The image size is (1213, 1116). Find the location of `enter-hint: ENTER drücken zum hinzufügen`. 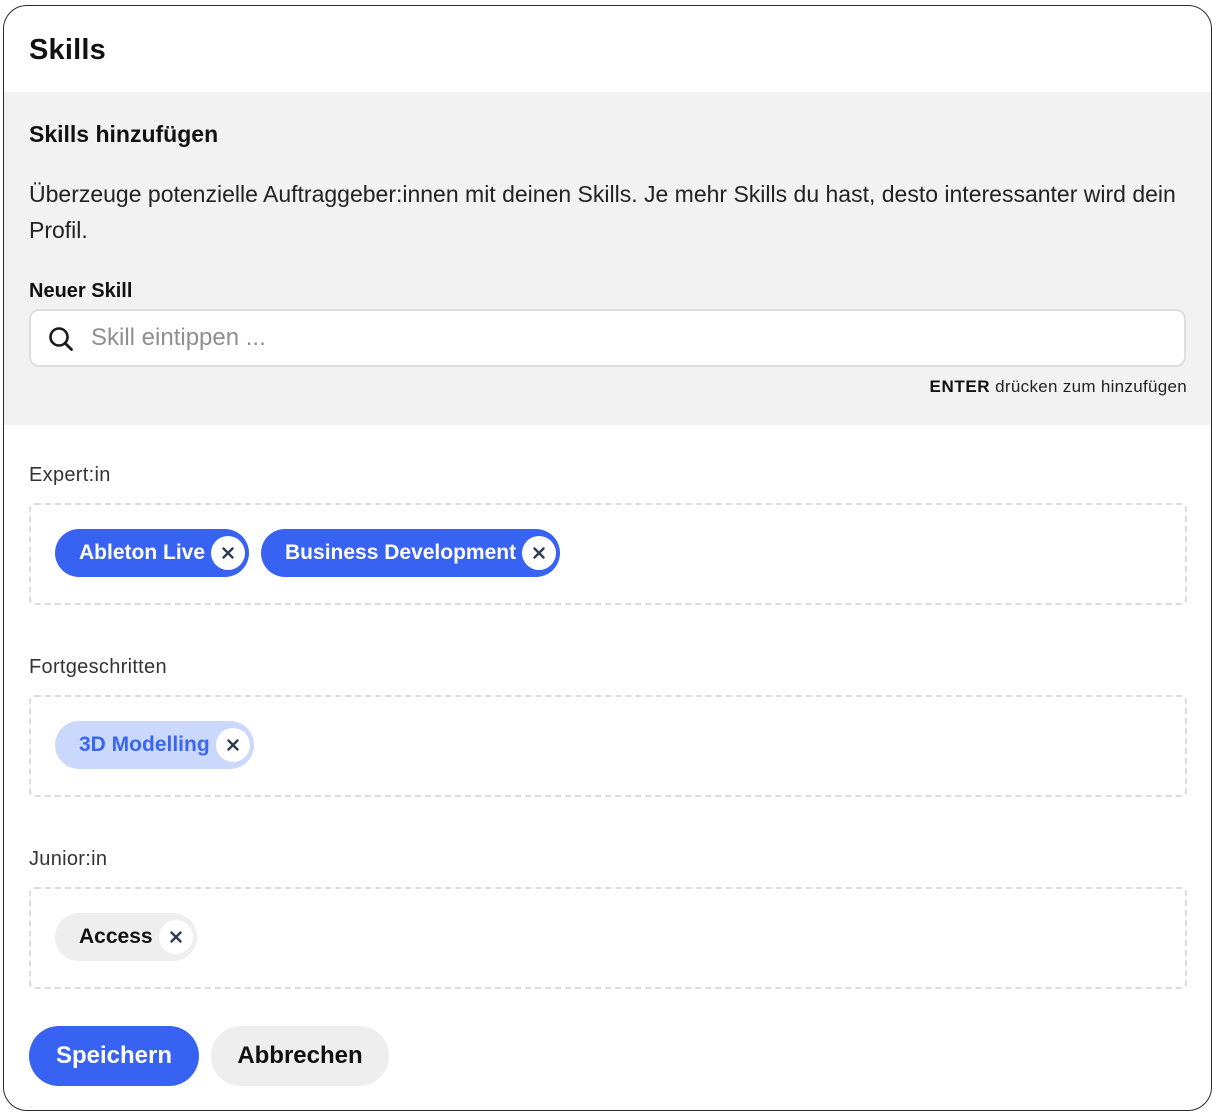

enter-hint: ENTER drücken zum hinzufügen is located at coordinates (1058, 387).